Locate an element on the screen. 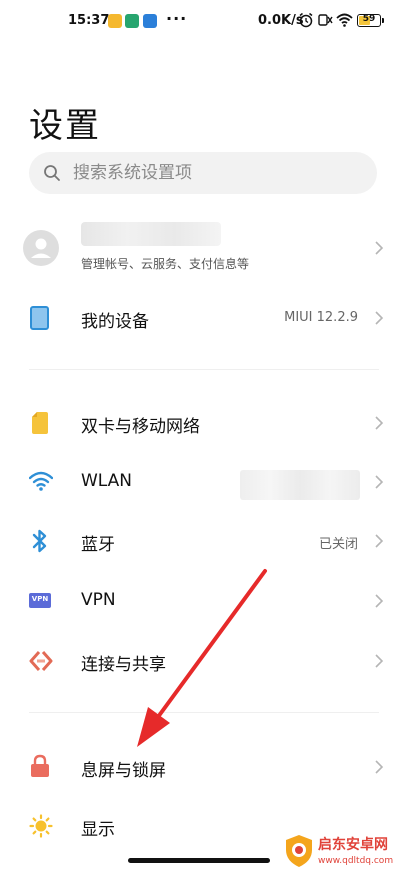 The image size is (408, 875). lock-screen-label: 息屏与锁屏 is located at coordinates (123, 771).